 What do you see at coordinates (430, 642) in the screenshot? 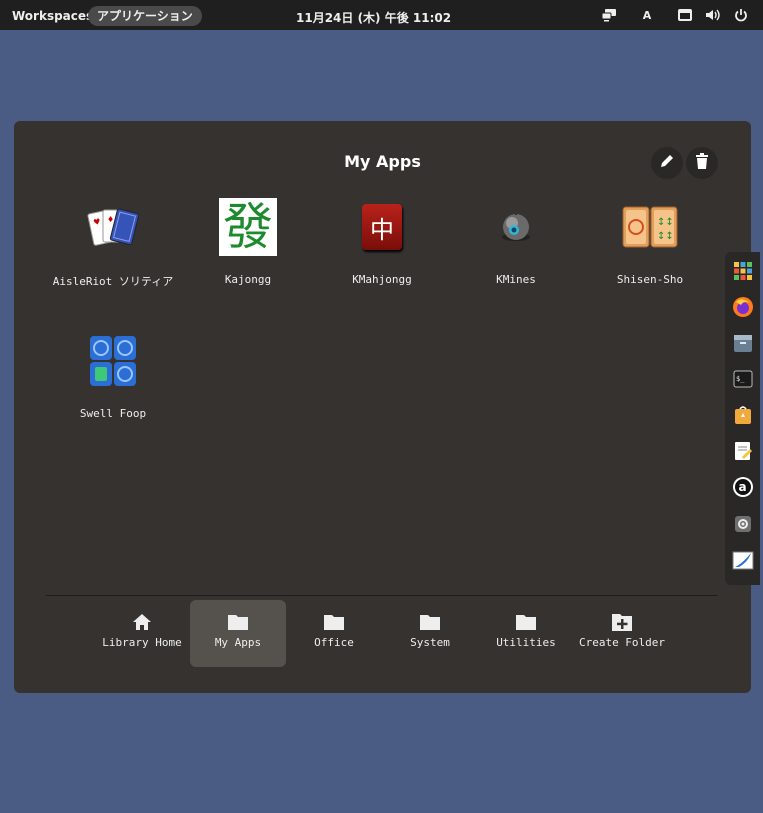
I see `category-label: System` at bounding box center [430, 642].